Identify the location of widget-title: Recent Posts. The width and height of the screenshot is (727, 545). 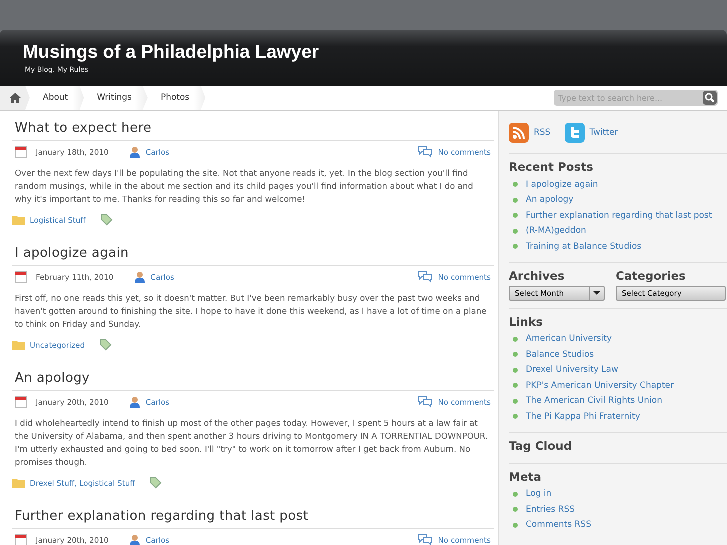
(551, 167).